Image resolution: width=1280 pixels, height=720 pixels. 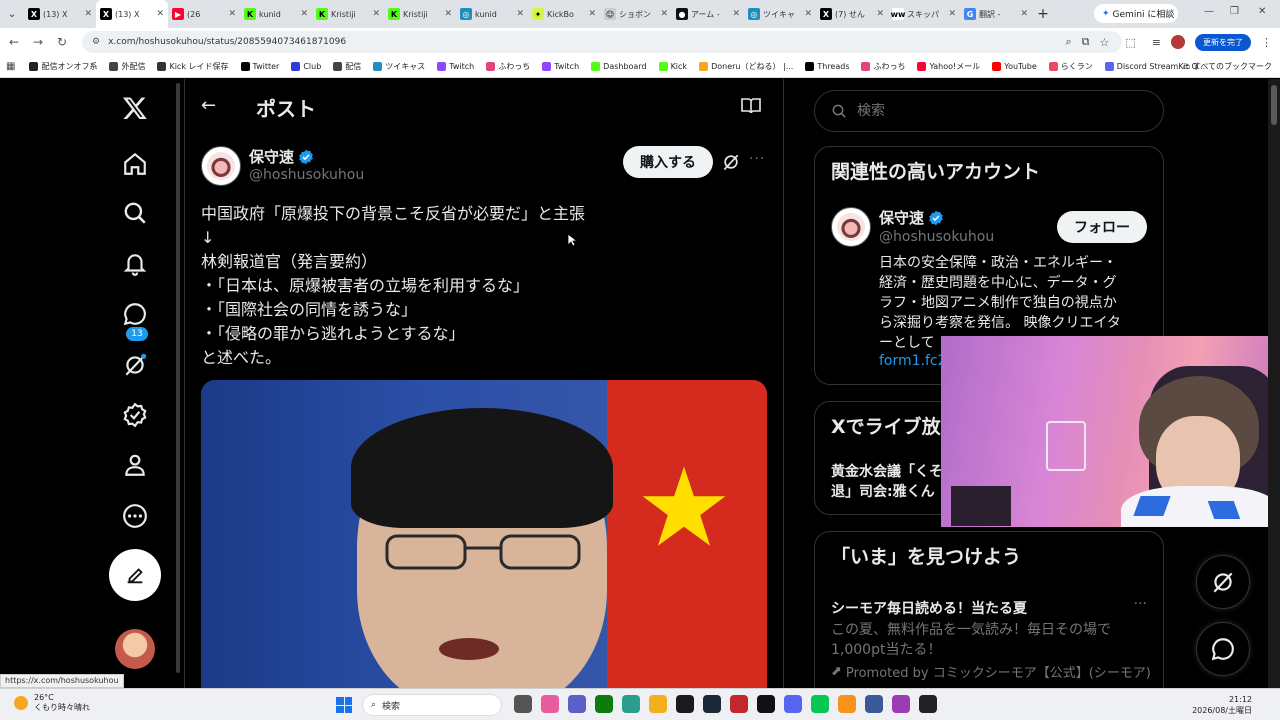 I want to click on bookmark-item: YouTube, so click(x=1014, y=66).